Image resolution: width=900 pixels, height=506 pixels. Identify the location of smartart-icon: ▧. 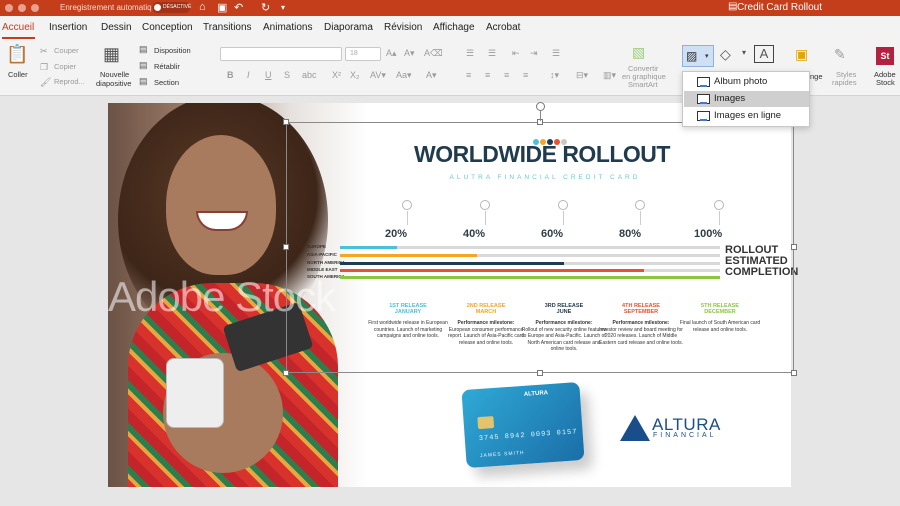
(638, 52).